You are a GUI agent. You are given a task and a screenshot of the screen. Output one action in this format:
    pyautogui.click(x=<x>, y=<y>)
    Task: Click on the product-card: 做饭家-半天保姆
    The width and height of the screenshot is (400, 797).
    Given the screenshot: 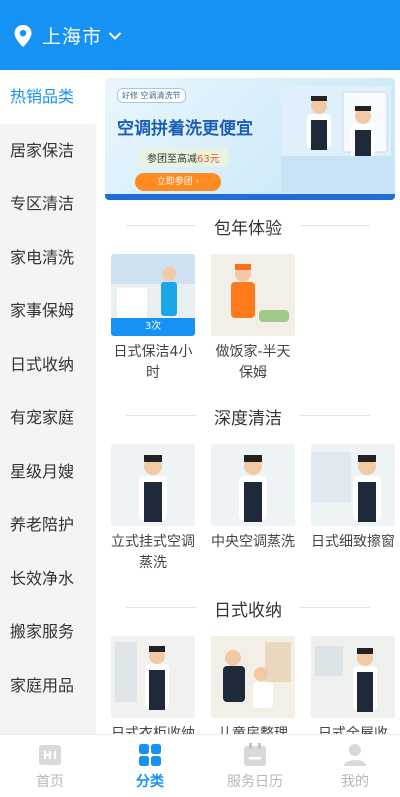 What is the action you would take?
    pyautogui.click(x=253, y=319)
    